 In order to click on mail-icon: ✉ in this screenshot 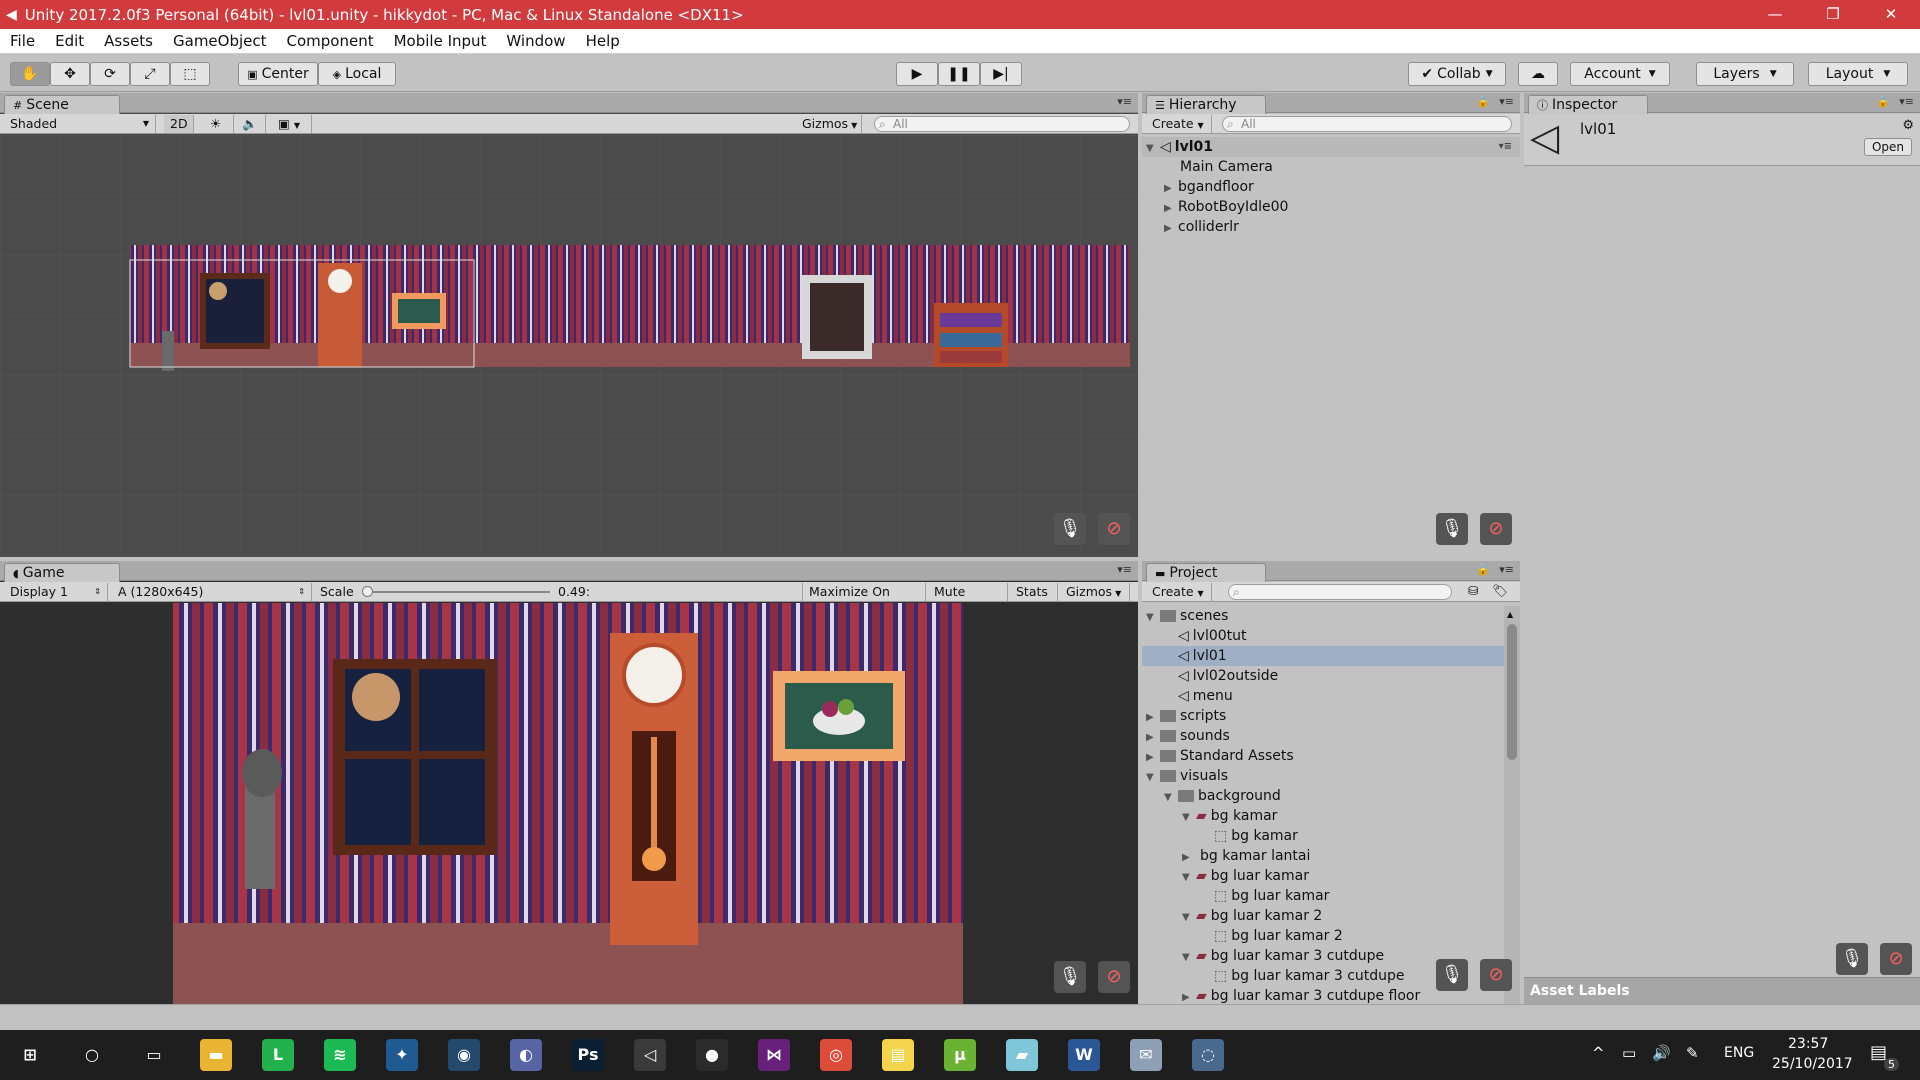, I will do `click(1146, 1055)`.